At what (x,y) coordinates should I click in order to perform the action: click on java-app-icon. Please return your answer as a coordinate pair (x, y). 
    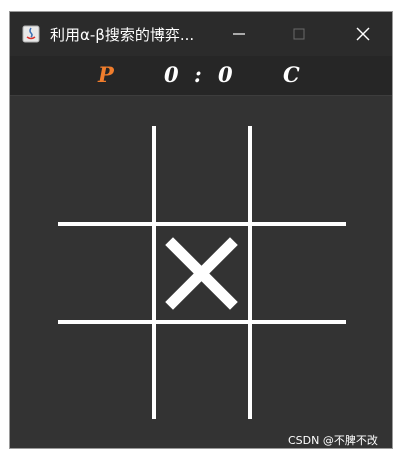
    Looking at the image, I should click on (31, 34).